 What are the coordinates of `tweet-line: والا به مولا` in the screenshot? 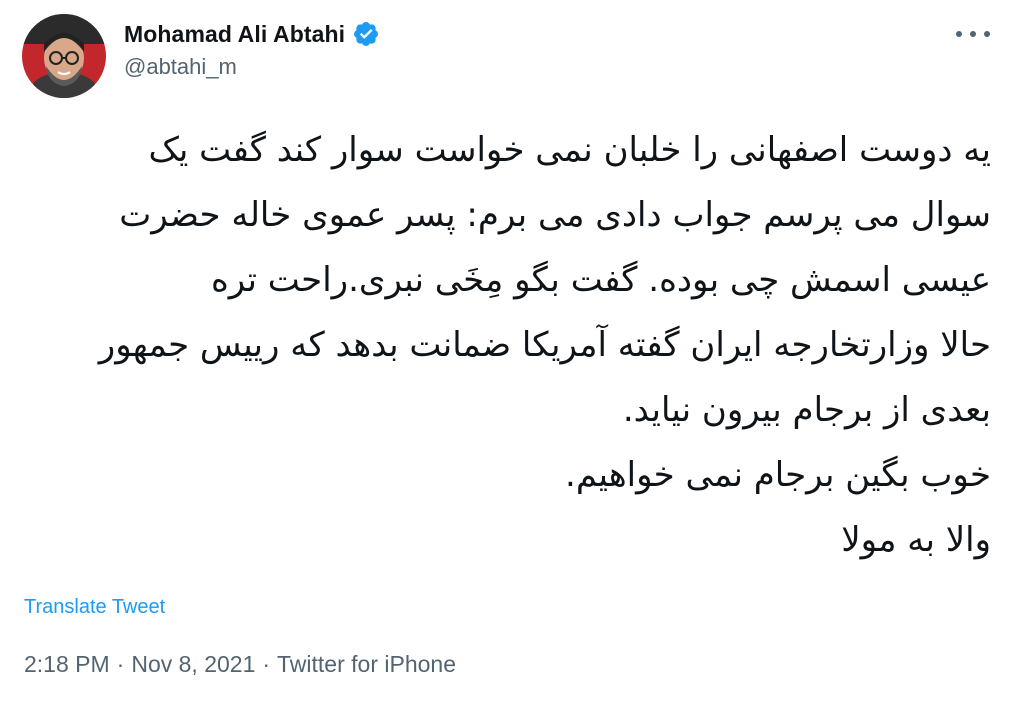 It's located at (916, 540).